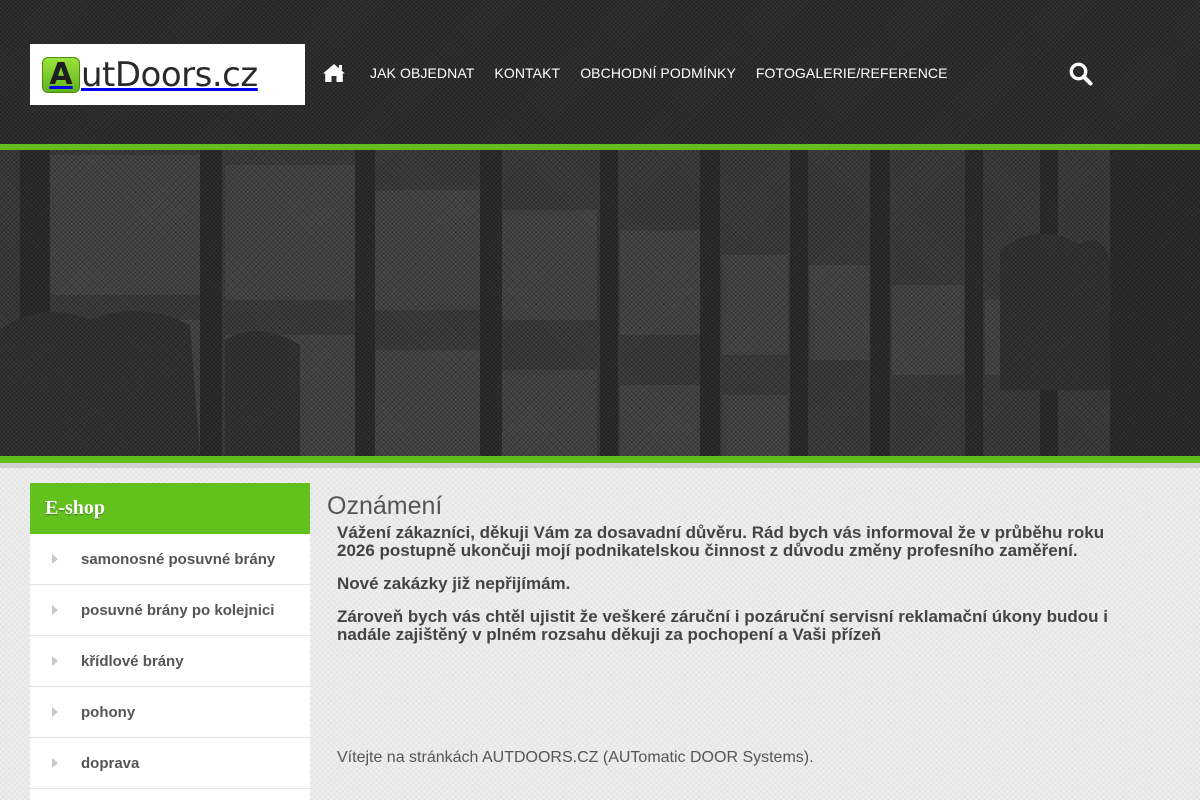 The height and width of the screenshot is (800, 1200). I want to click on sidebar-item-label: křídlové brány, so click(132, 661).